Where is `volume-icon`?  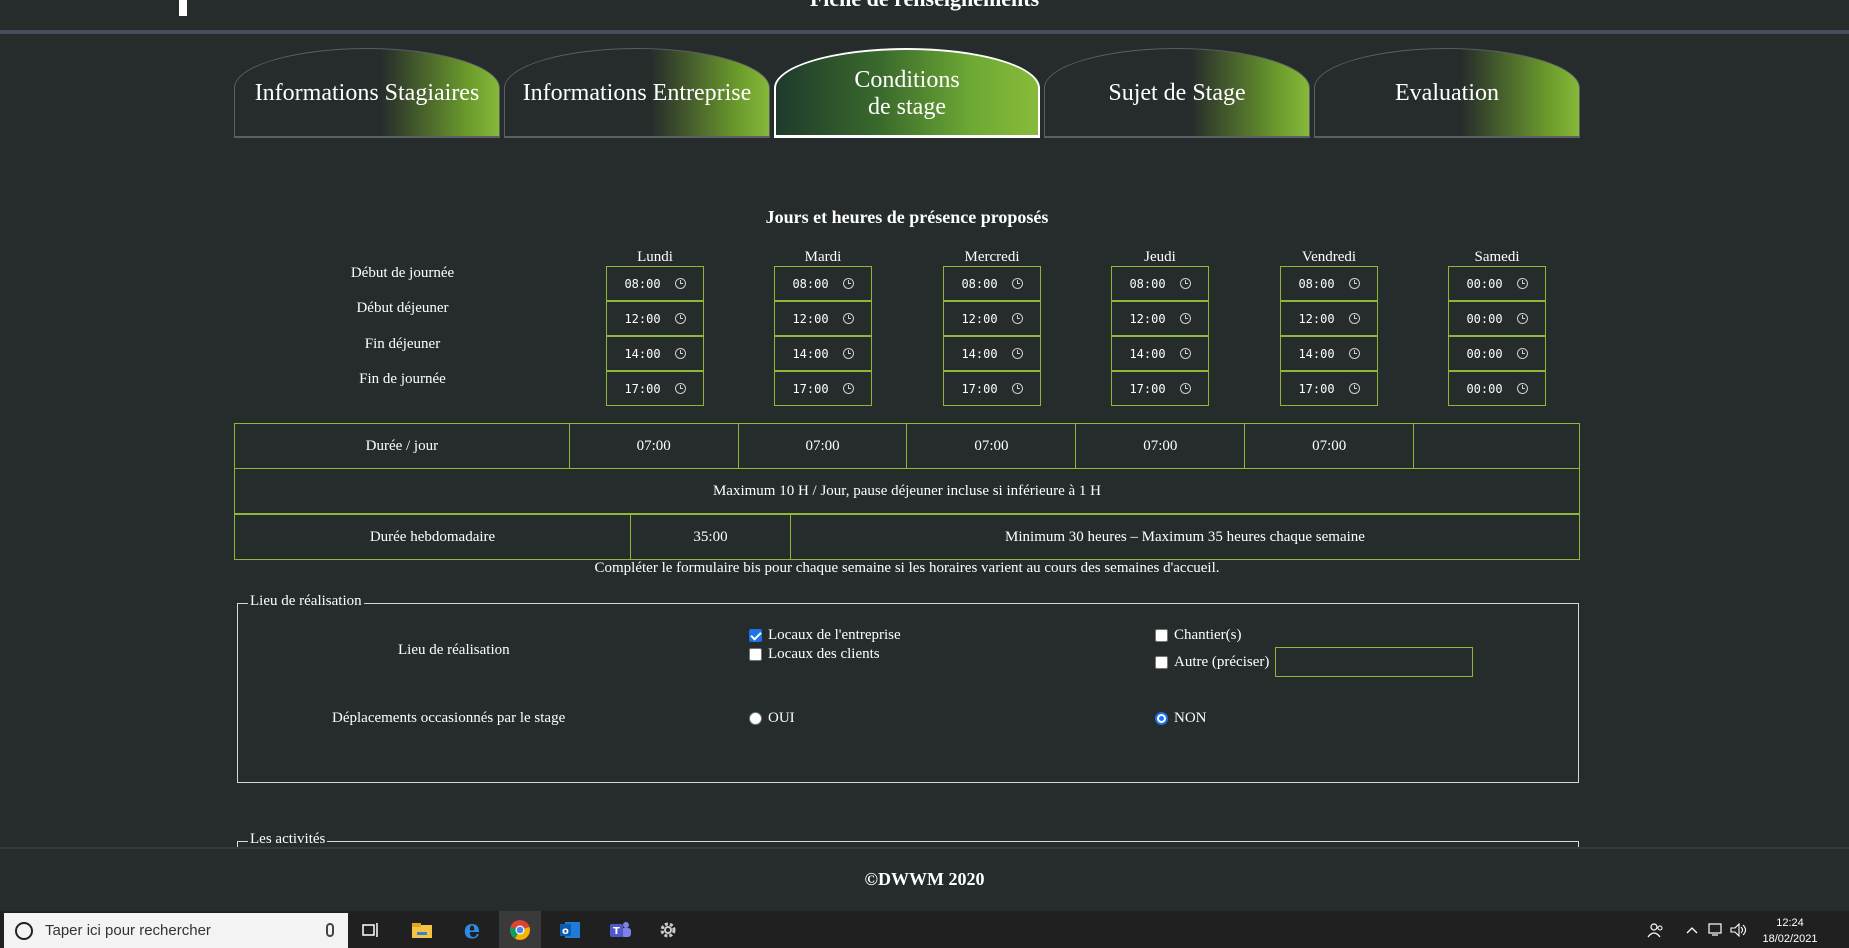 volume-icon is located at coordinates (1739, 929).